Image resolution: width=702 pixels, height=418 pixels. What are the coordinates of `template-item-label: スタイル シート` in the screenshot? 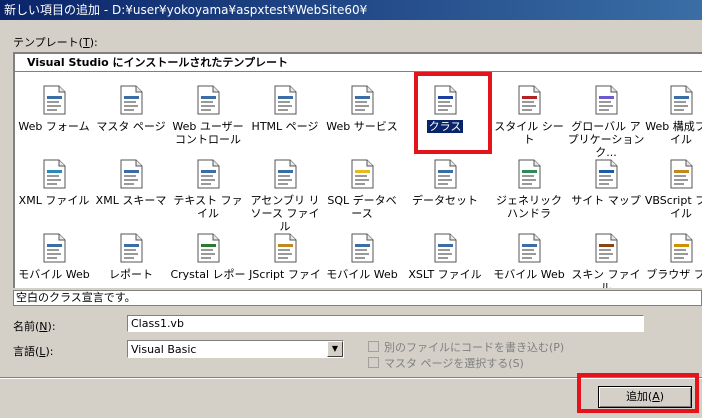 It's located at (529, 133).